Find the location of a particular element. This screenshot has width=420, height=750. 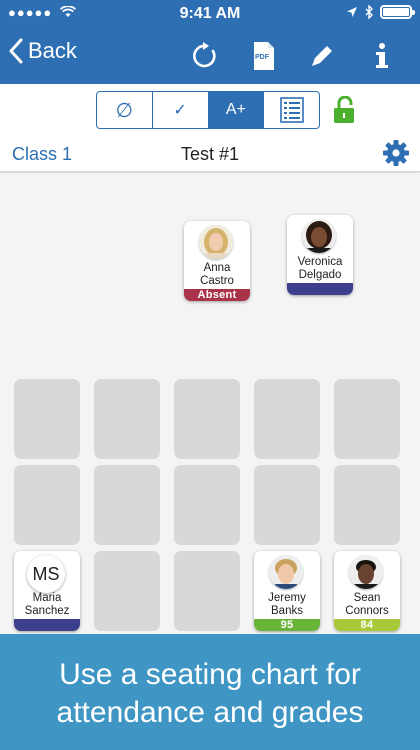

pdf-icon-label: PDF is located at coordinates (262, 57).